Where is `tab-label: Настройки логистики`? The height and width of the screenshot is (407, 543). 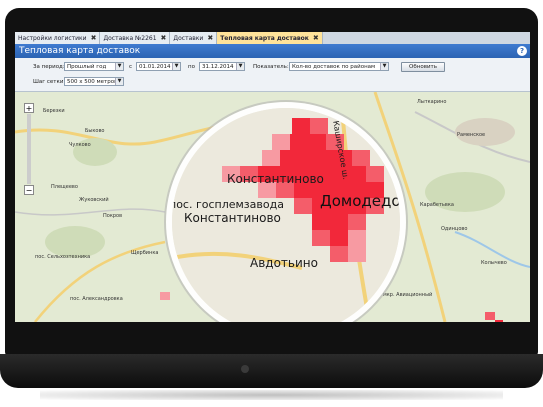
tab-label: Настройки логистики is located at coordinates (52, 38).